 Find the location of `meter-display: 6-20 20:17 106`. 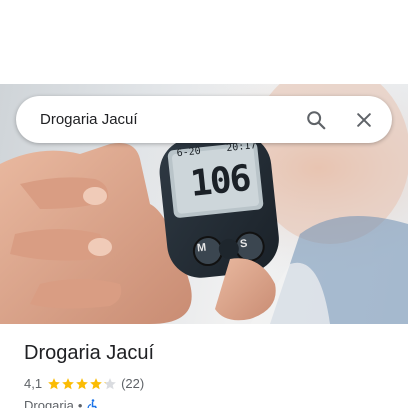

meter-display: 6-20 20:17 106 is located at coordinates (219, 173).